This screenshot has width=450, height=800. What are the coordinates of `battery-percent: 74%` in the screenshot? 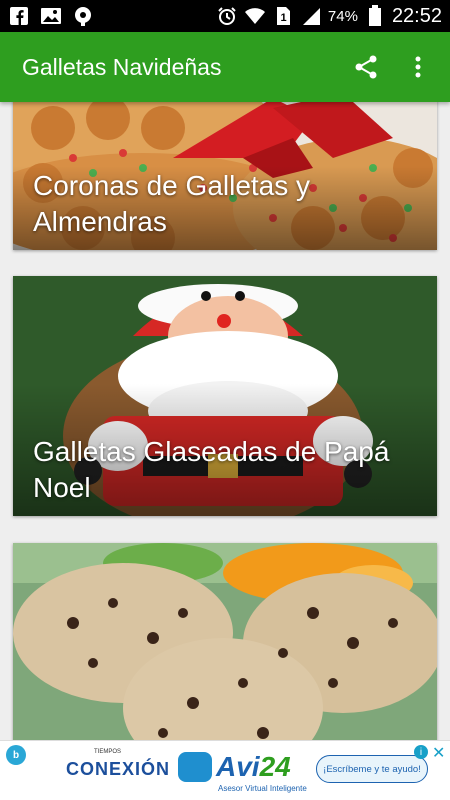 It's located at (342, 16).